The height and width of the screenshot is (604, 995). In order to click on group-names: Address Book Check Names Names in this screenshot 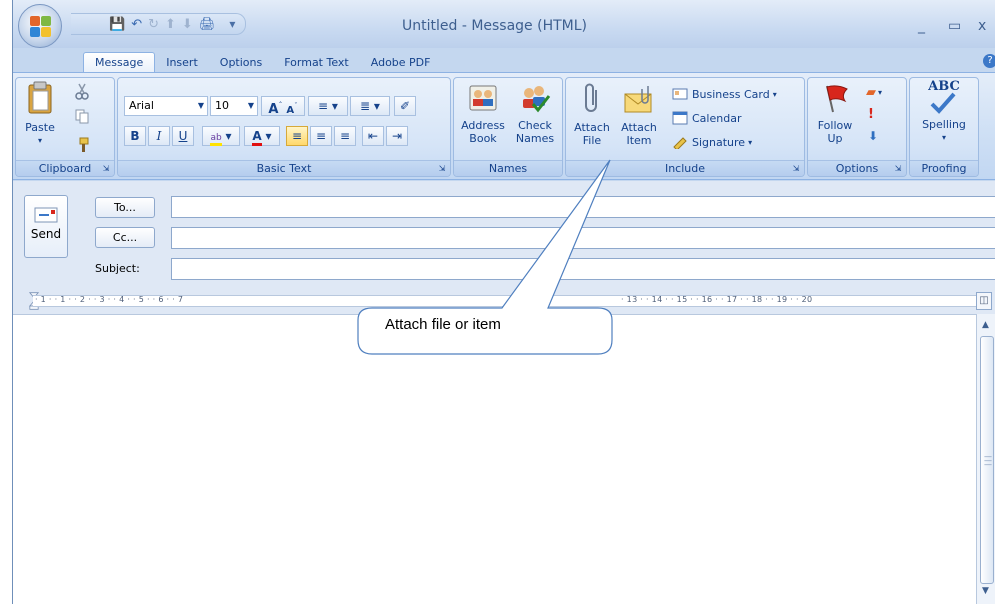, I will do `click(508, 127)`.